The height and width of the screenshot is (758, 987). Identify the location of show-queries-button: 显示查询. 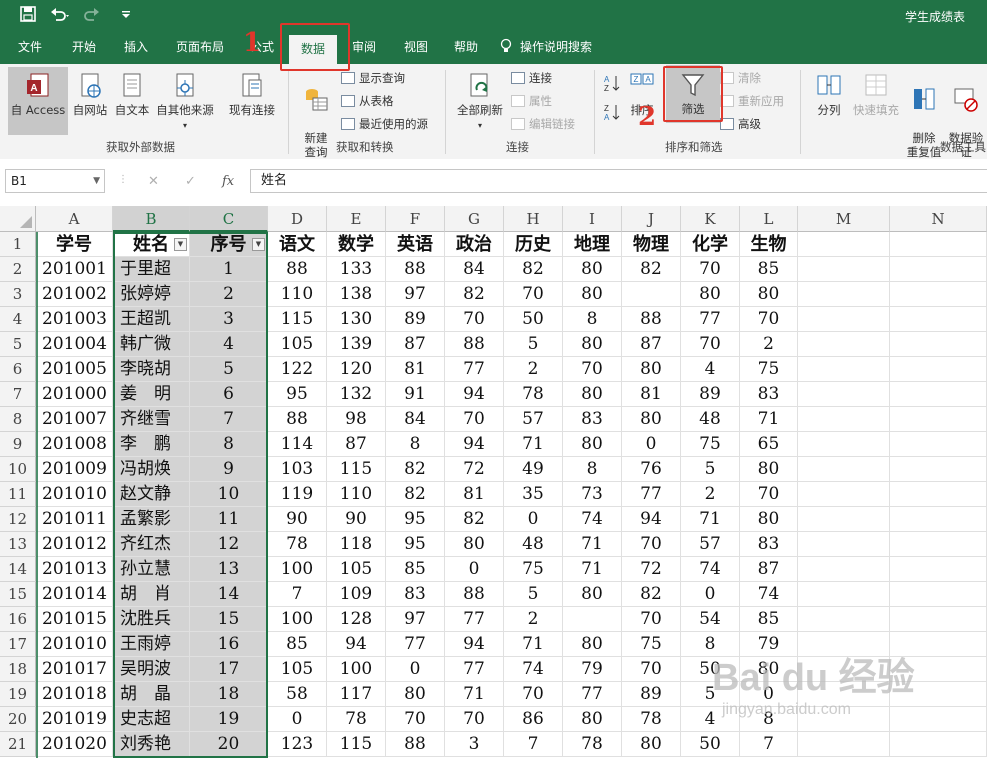
(373, 78).